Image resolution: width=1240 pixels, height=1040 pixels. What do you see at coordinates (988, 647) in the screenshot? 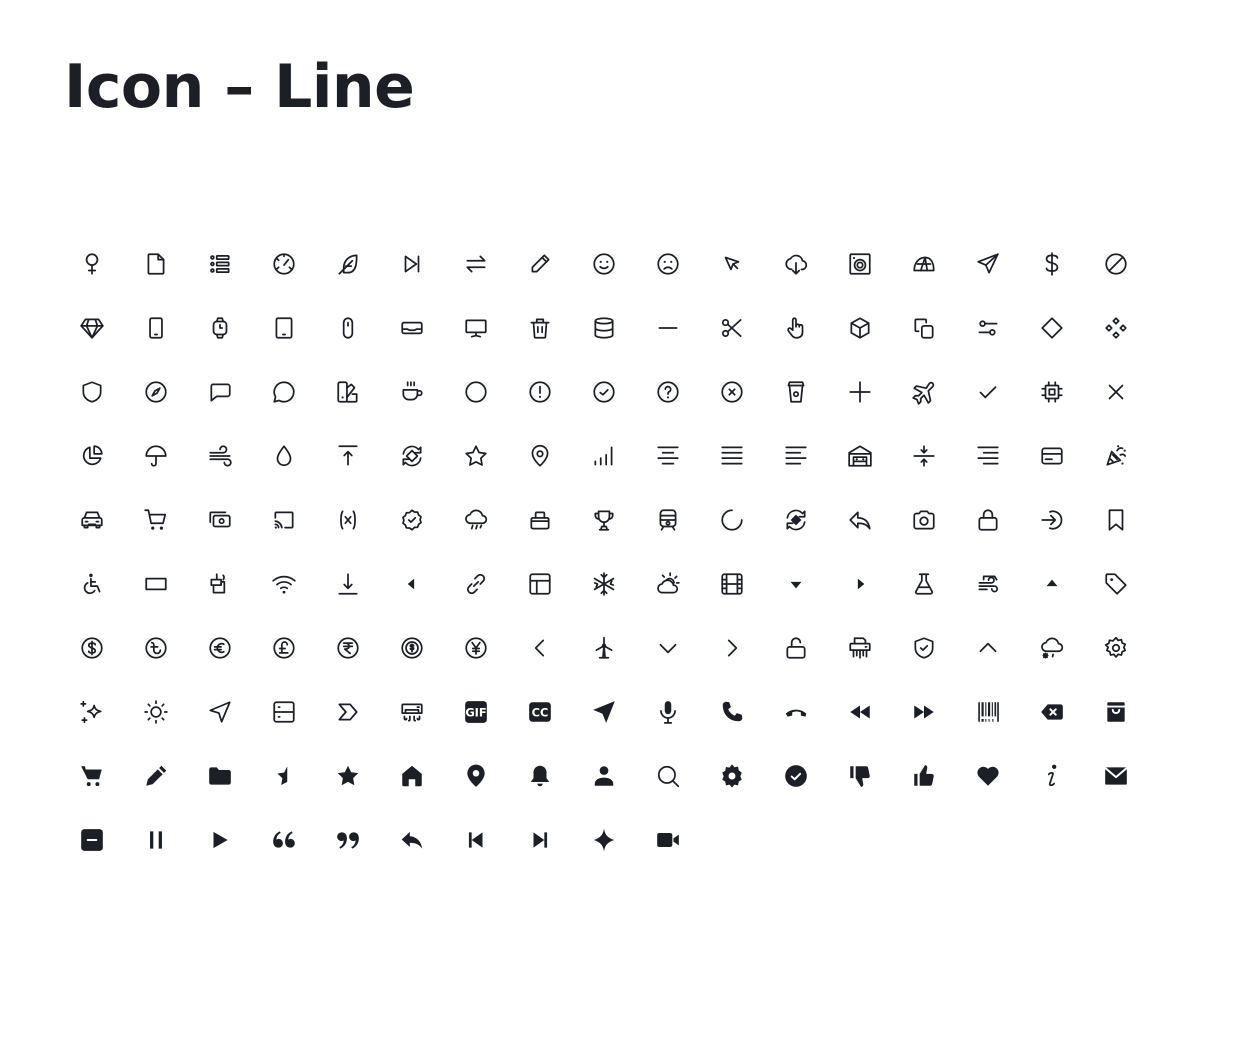
I see `chevron-up-icon` at bounding box center [988, 647].